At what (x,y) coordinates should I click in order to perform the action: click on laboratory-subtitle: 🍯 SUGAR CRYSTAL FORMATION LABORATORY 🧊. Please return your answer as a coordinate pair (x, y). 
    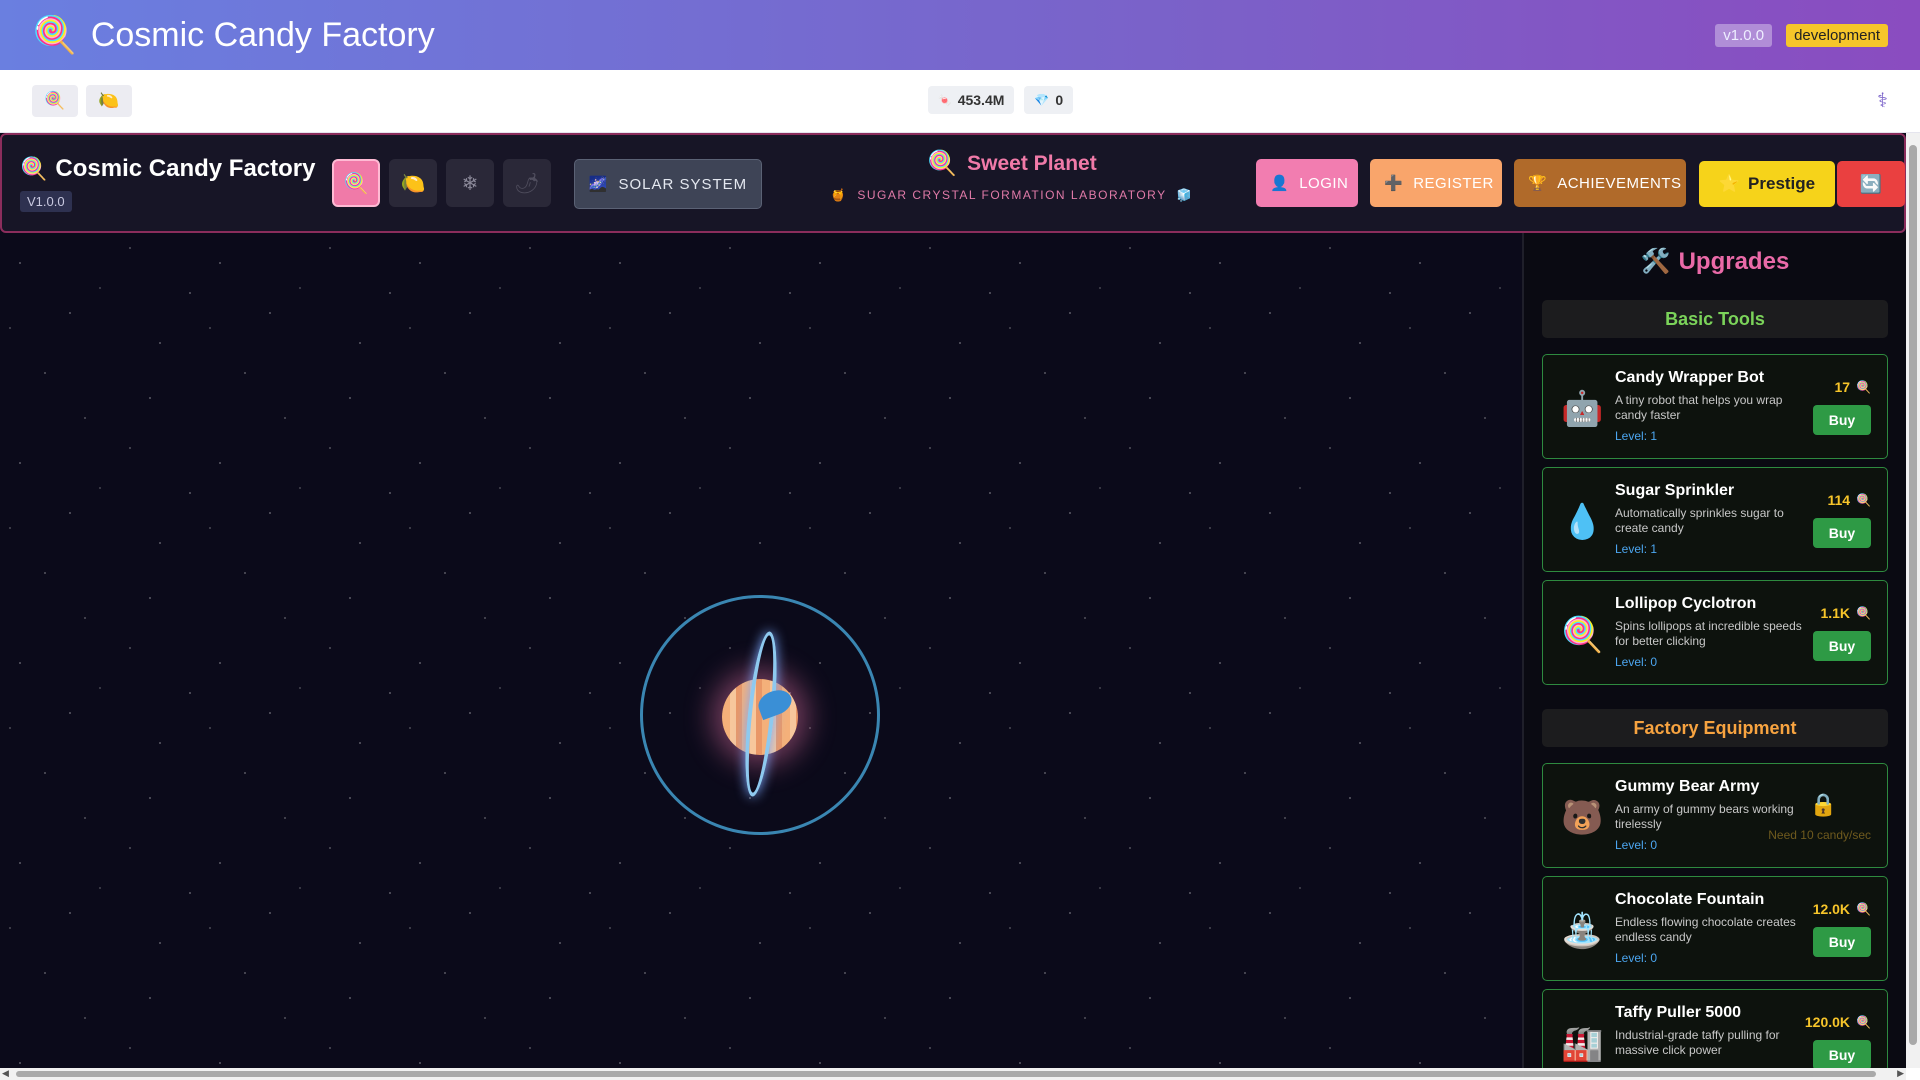
    Looking at the image, I should click on (1012, 195).